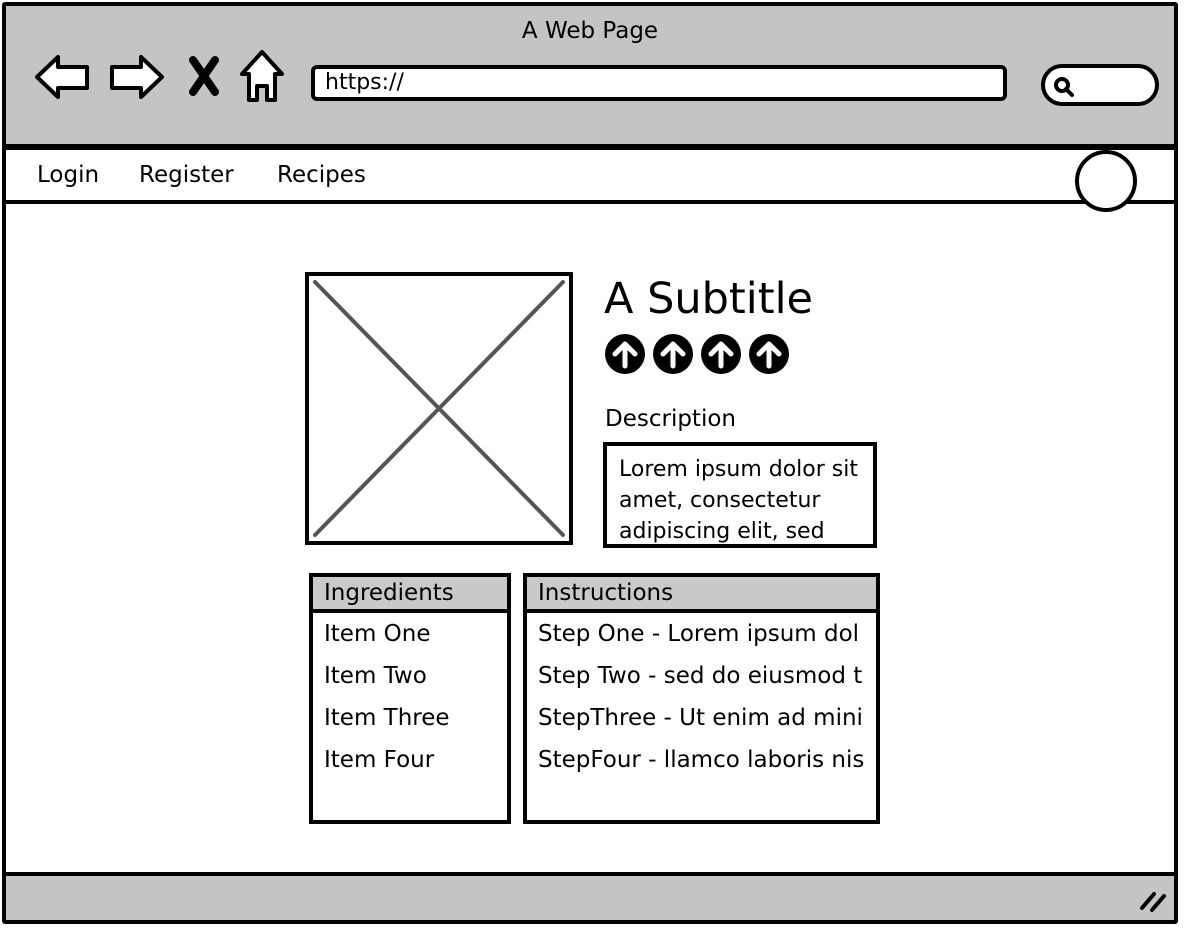 The height and width of the screenshot is (930, 1184). I want to click on search-box, so click(1100, 85).